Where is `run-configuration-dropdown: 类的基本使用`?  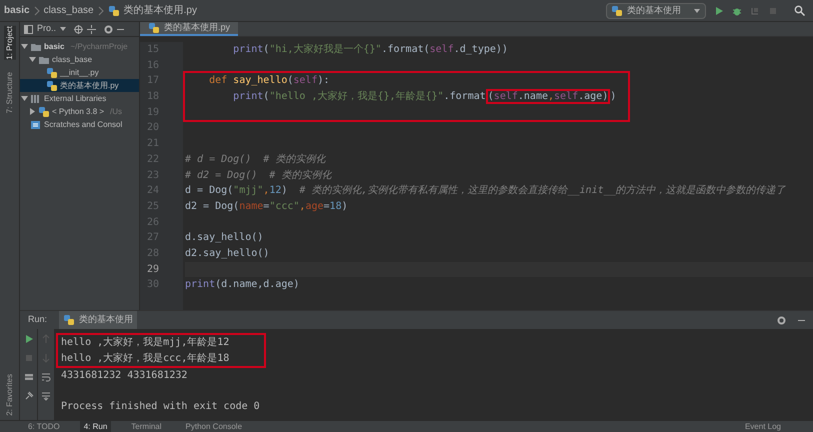 run-configuration-dropdown: 类的基本使用 is located at coordinates (656, 10).